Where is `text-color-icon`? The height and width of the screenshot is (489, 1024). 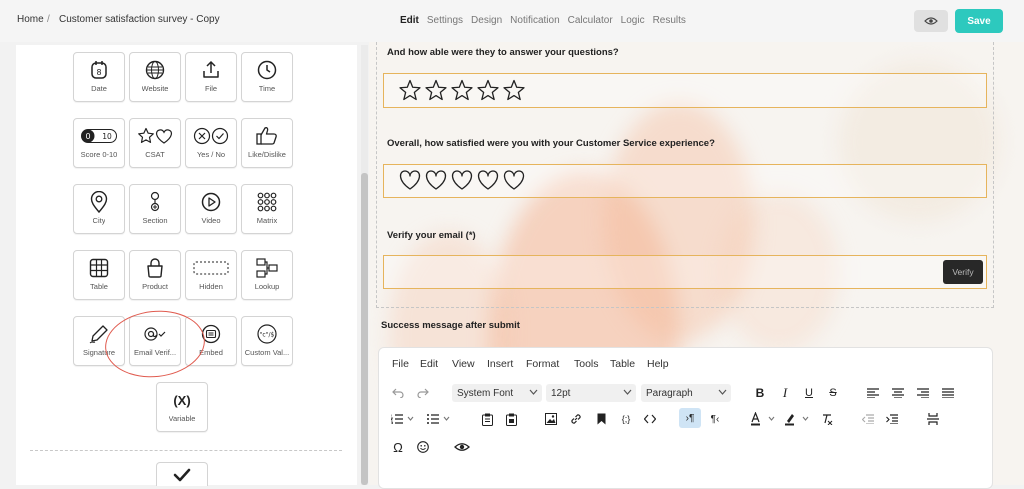
text-color-icon is located at coordinates (765, 419).